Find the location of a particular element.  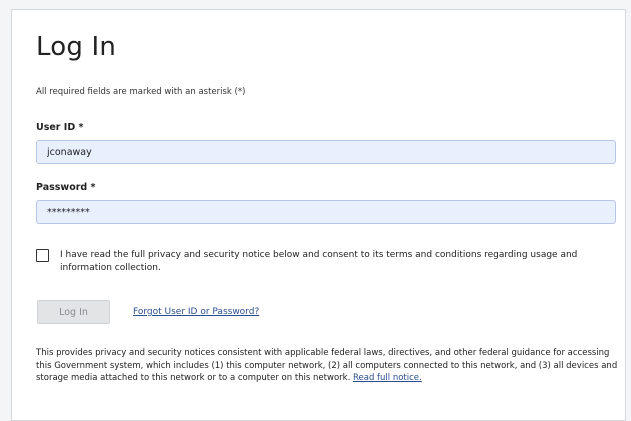

forgot-credentials-link: Forgot User ID or Password? is located at coordinates (196, 312).